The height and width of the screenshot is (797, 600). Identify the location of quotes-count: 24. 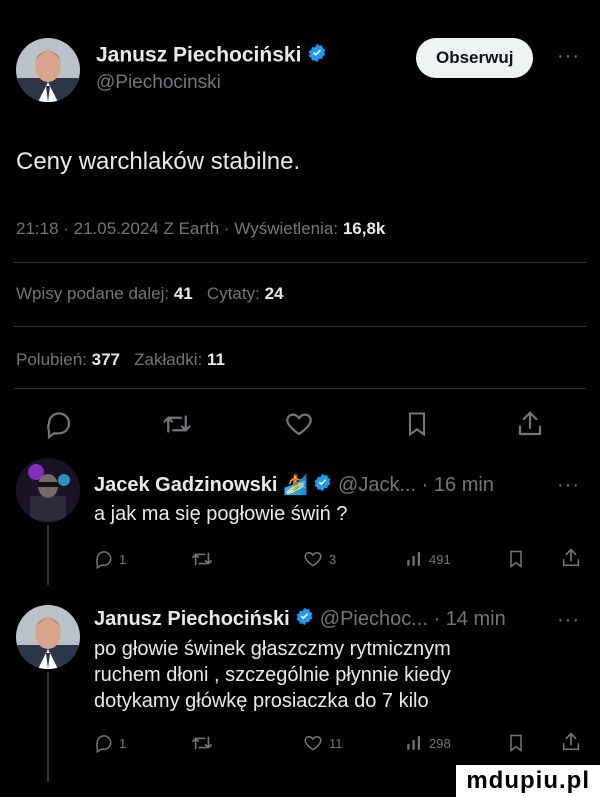
(274, 293).